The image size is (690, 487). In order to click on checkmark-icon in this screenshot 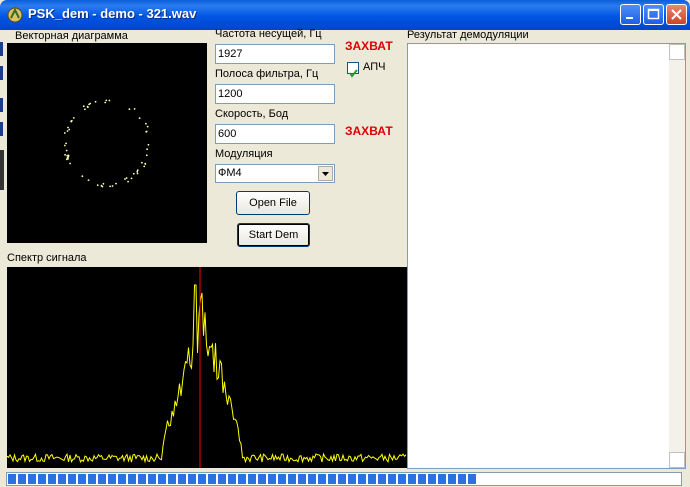, I will do `click(353, 73)`.